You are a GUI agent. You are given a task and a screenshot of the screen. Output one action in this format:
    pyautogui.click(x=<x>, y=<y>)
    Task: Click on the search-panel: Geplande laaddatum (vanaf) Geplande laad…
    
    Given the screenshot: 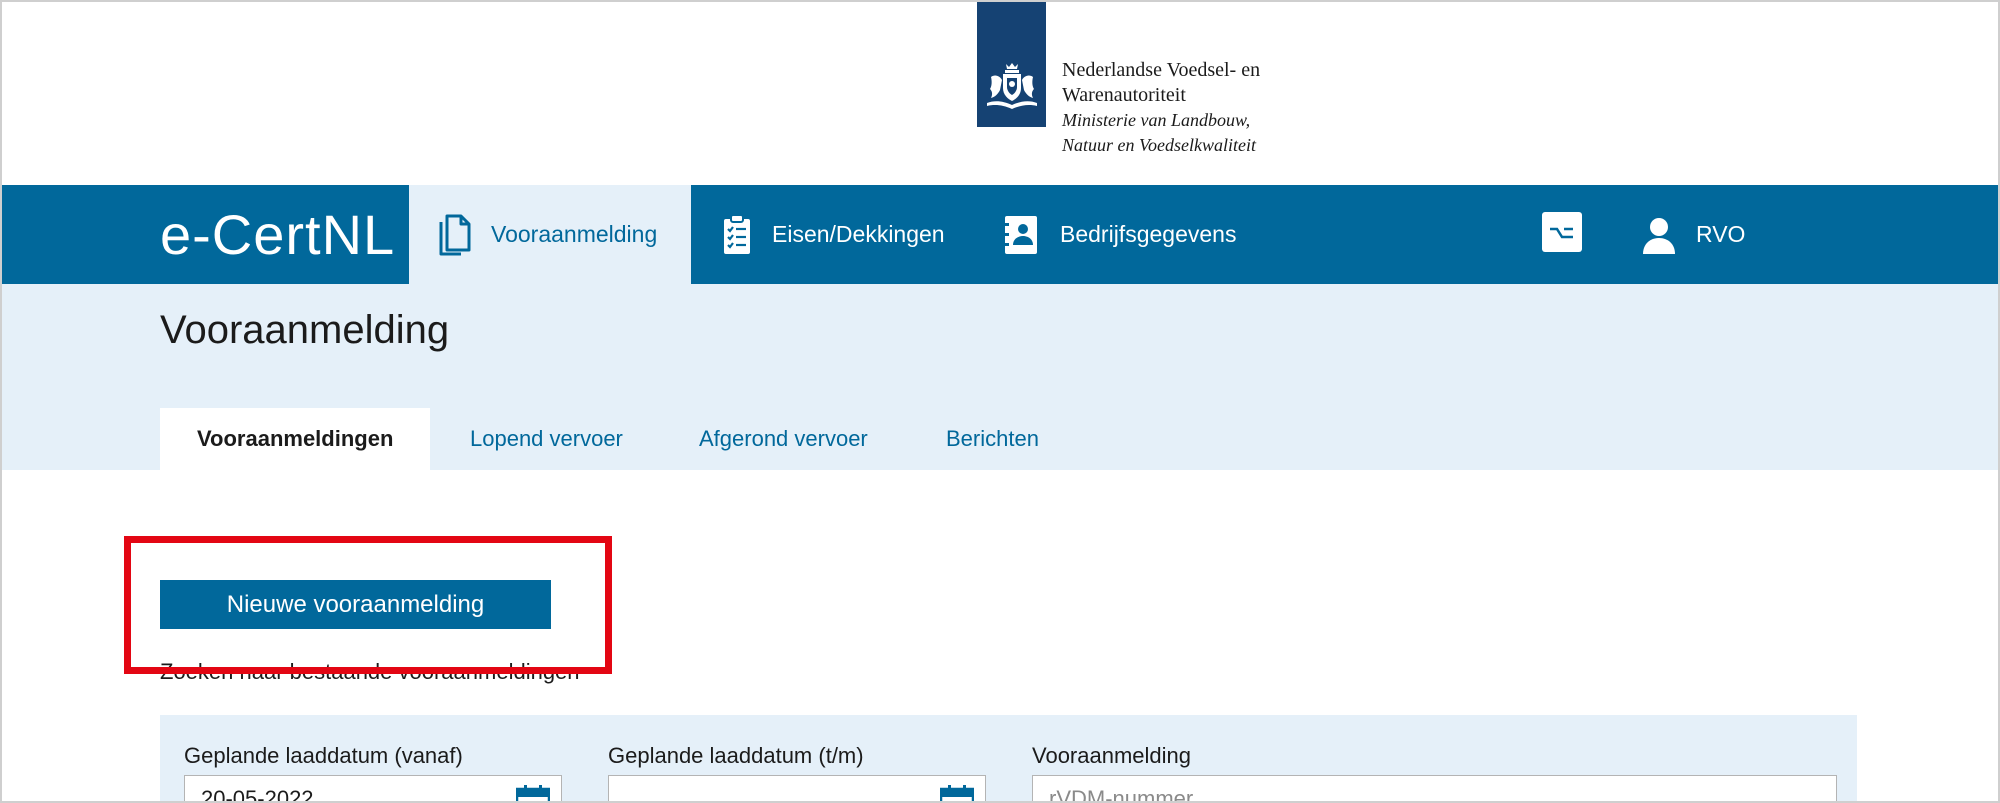 What is the action you would take?
    pyautogui.click(x=1008, y=758)
    